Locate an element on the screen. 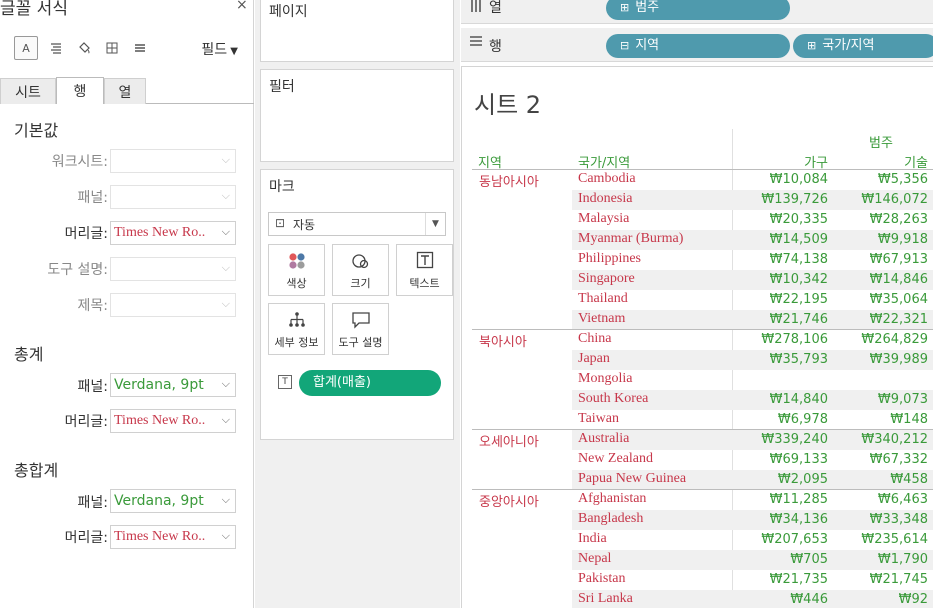 This screenshot has width=933, height=608. furniture-value: ₩139,726 is located at coordinates (780, 199).